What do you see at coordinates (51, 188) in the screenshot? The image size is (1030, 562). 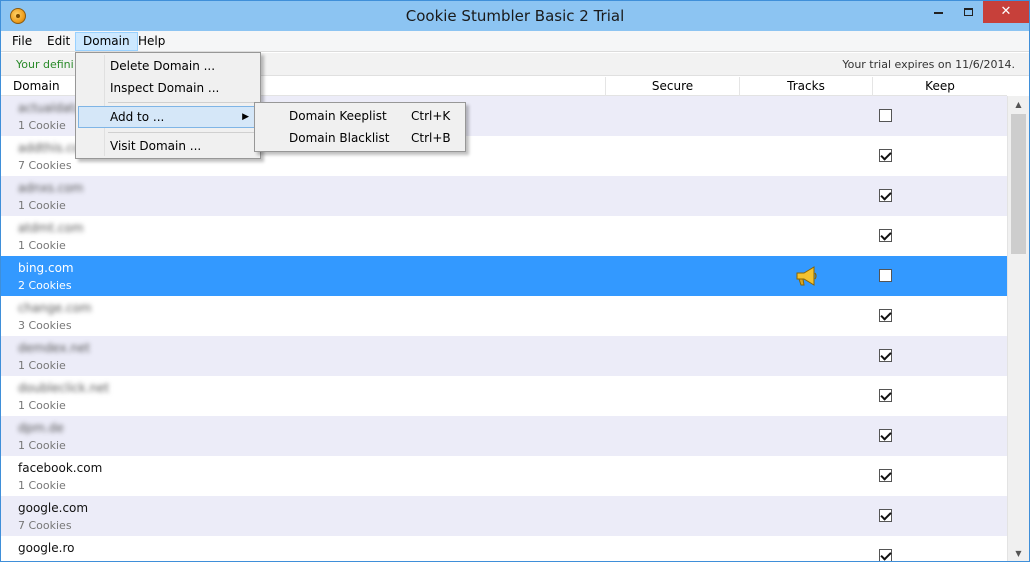 I see `domain-name: adnxs.com` at bounding box center [51, 188].